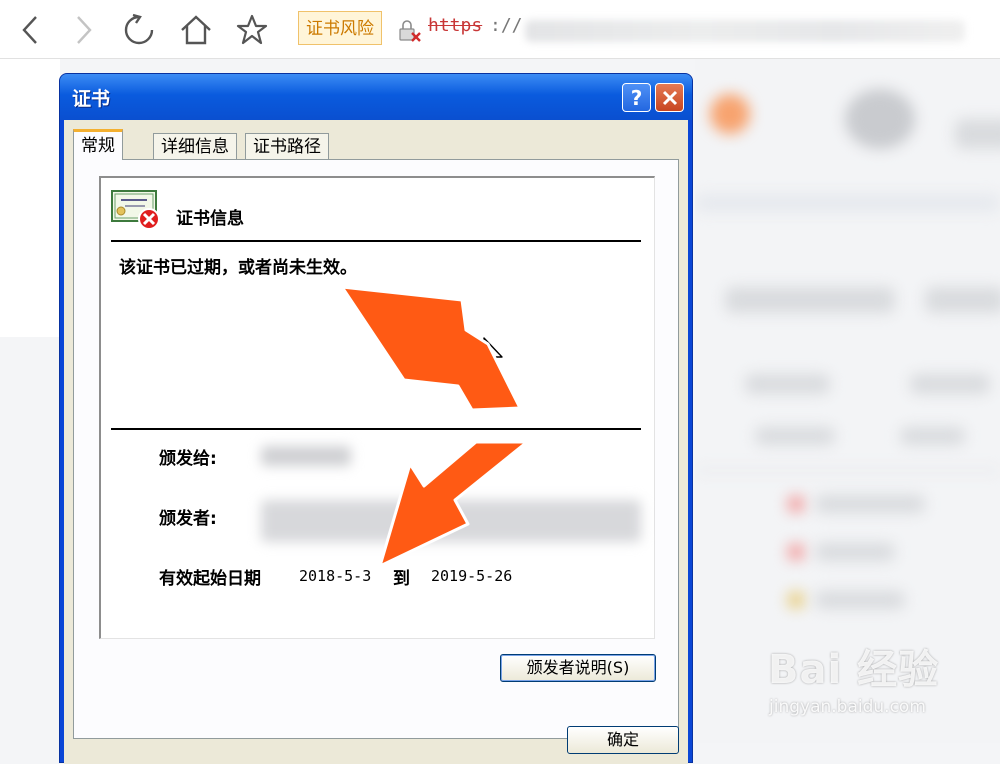 This screenshot has height=764, width=1000. I want to click on help-button: ?, so click(636, 97).